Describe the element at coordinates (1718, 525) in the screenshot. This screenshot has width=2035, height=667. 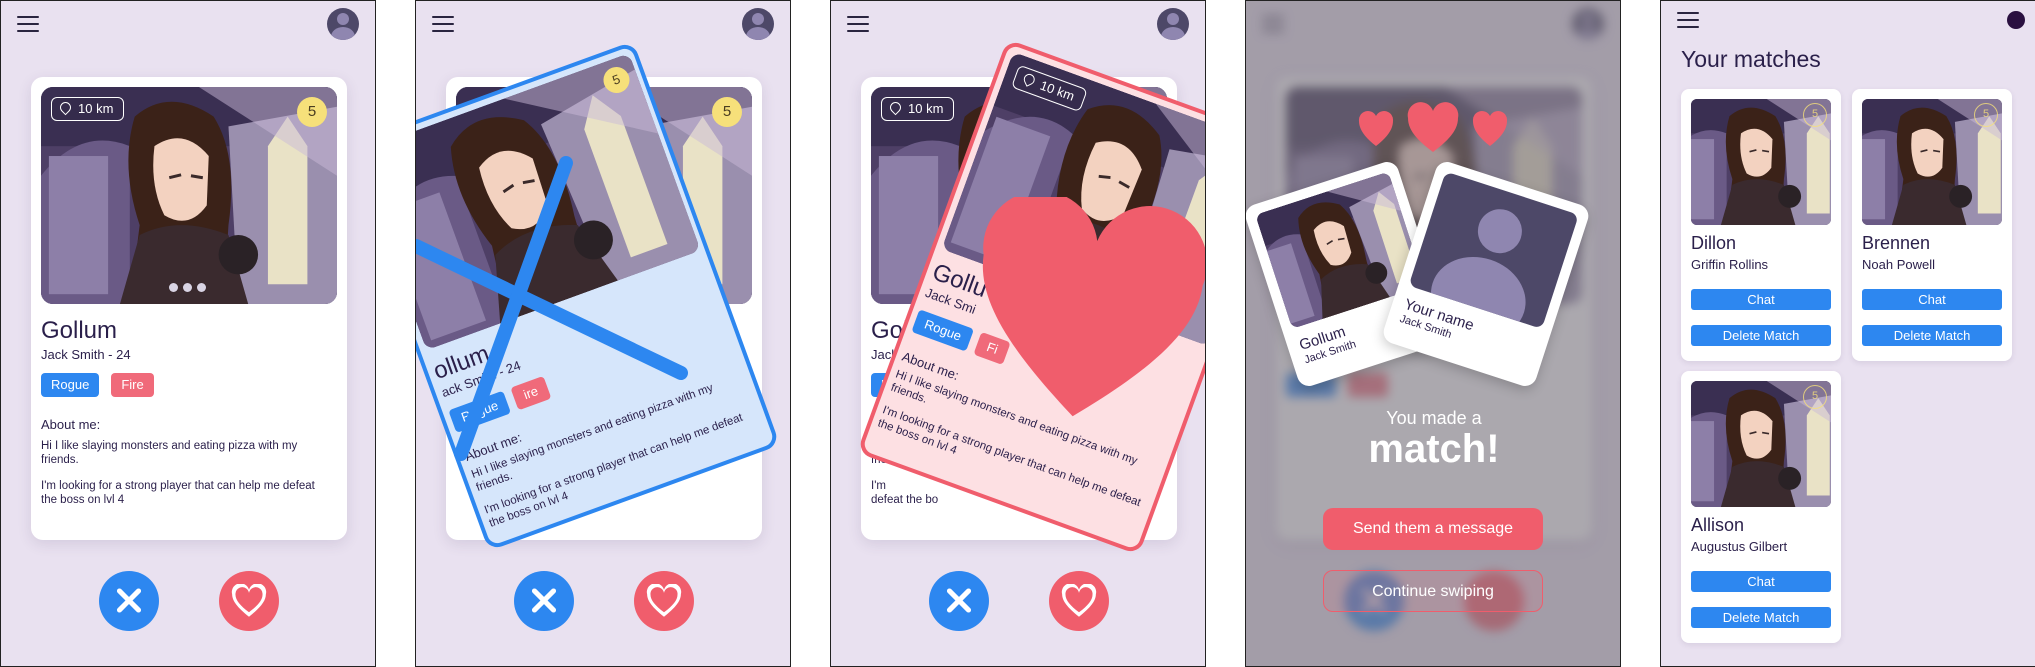
I see `match-name: Allison` at that location.